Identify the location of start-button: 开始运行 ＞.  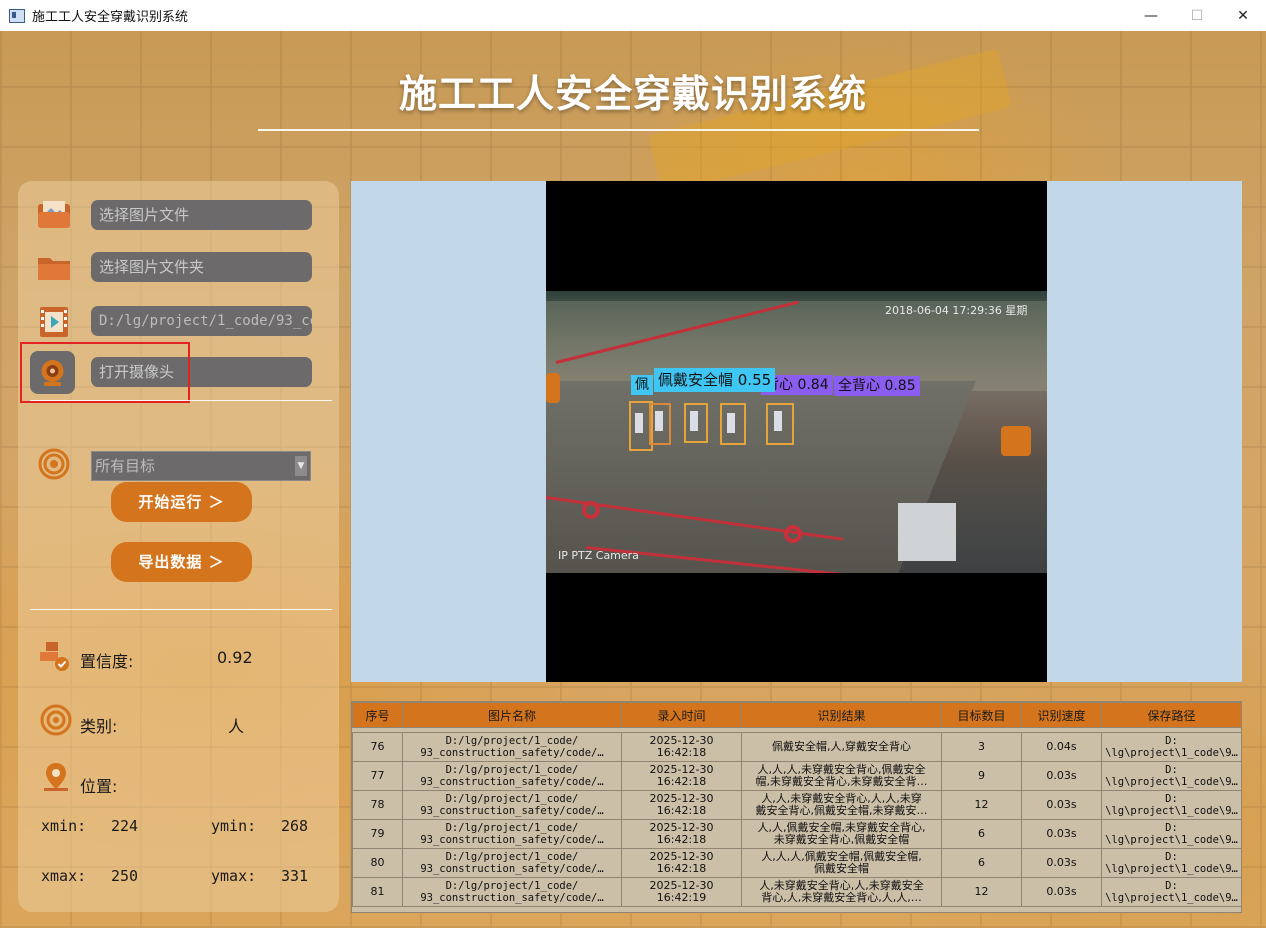
(181, 502).